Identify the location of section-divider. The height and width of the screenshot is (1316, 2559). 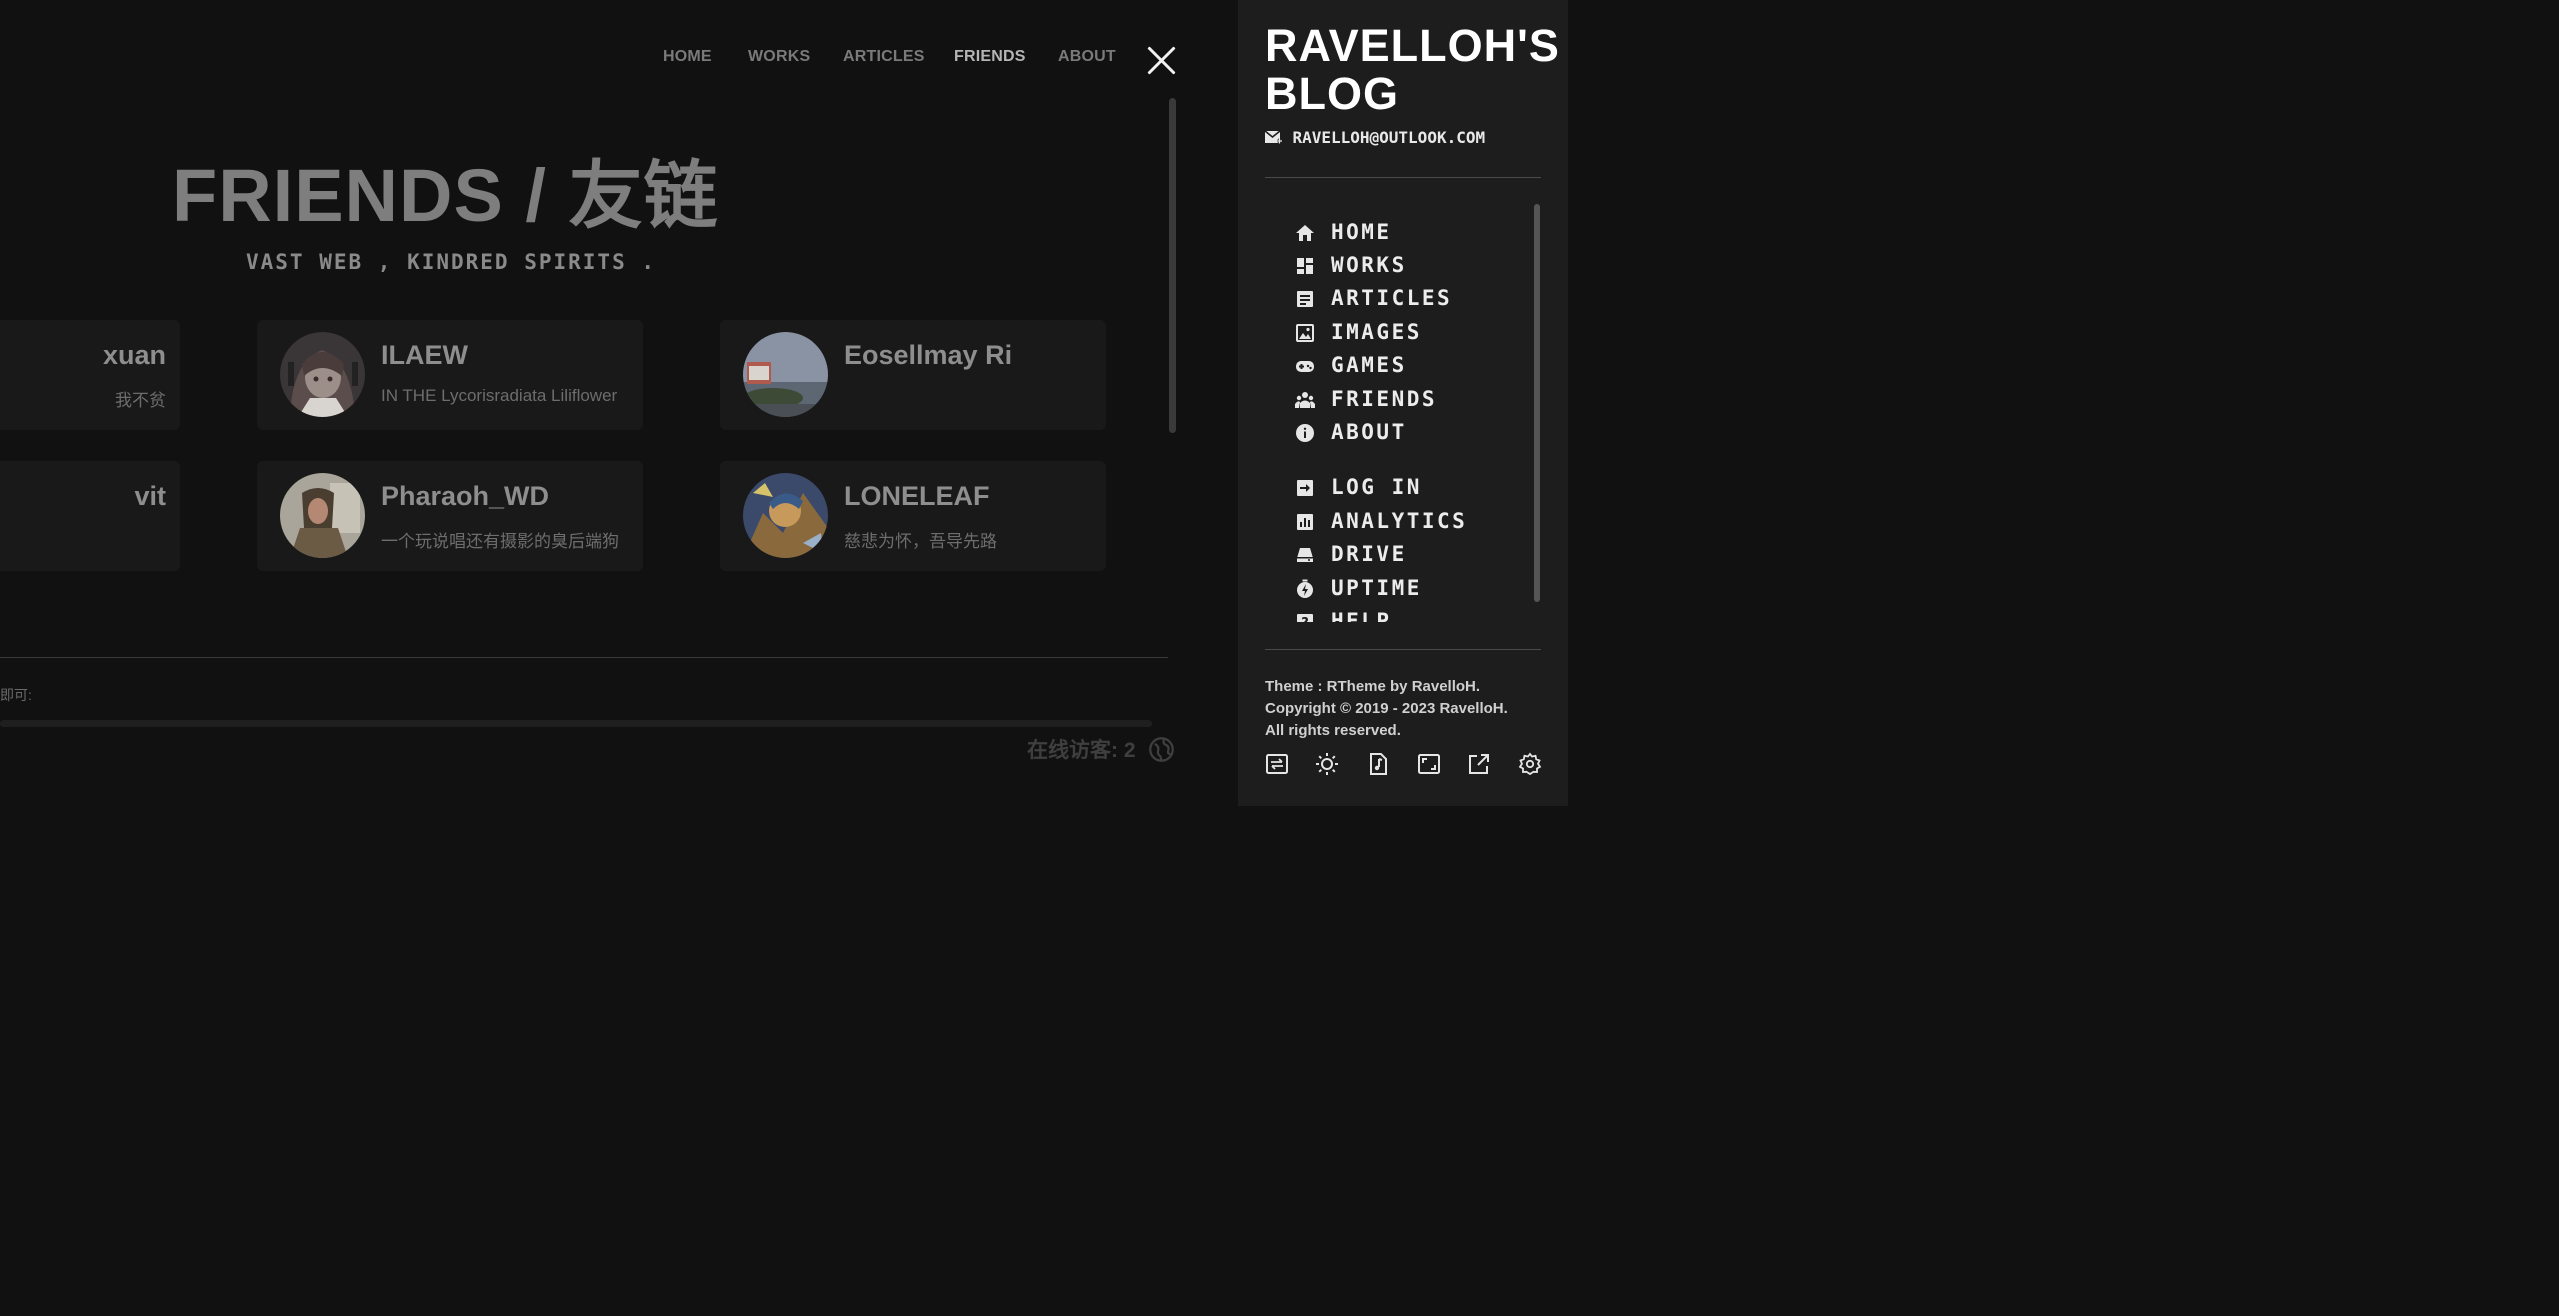
(584, 657).